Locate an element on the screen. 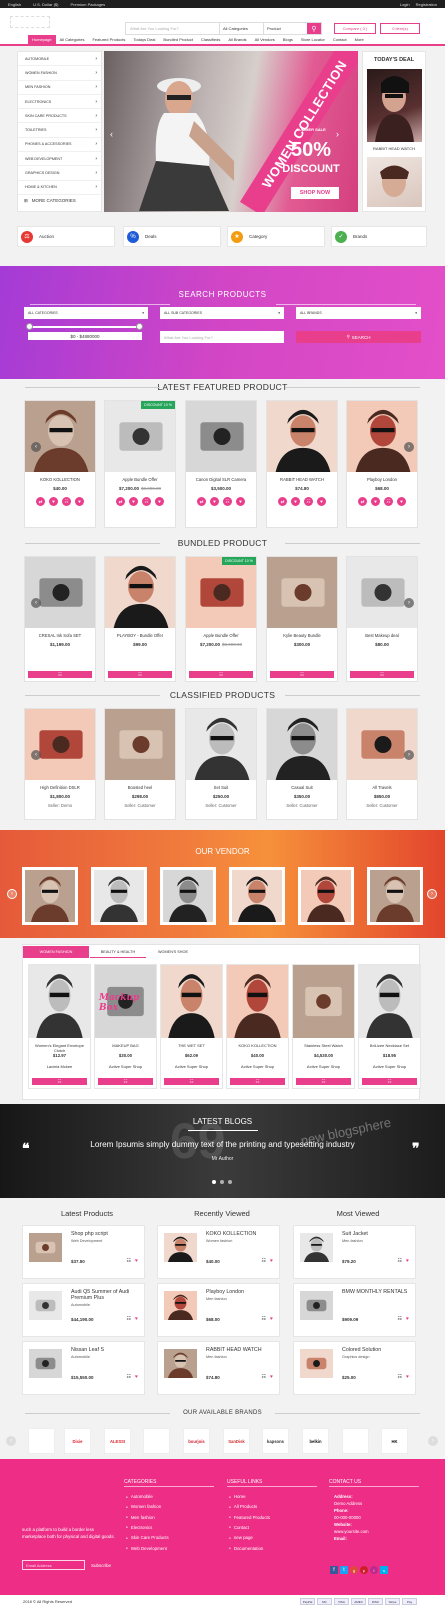 Image resolution: width=445 pixels, height=1608 pixels. search-products-button: ⚲ SEARCH is located at coordinates (358, 337).